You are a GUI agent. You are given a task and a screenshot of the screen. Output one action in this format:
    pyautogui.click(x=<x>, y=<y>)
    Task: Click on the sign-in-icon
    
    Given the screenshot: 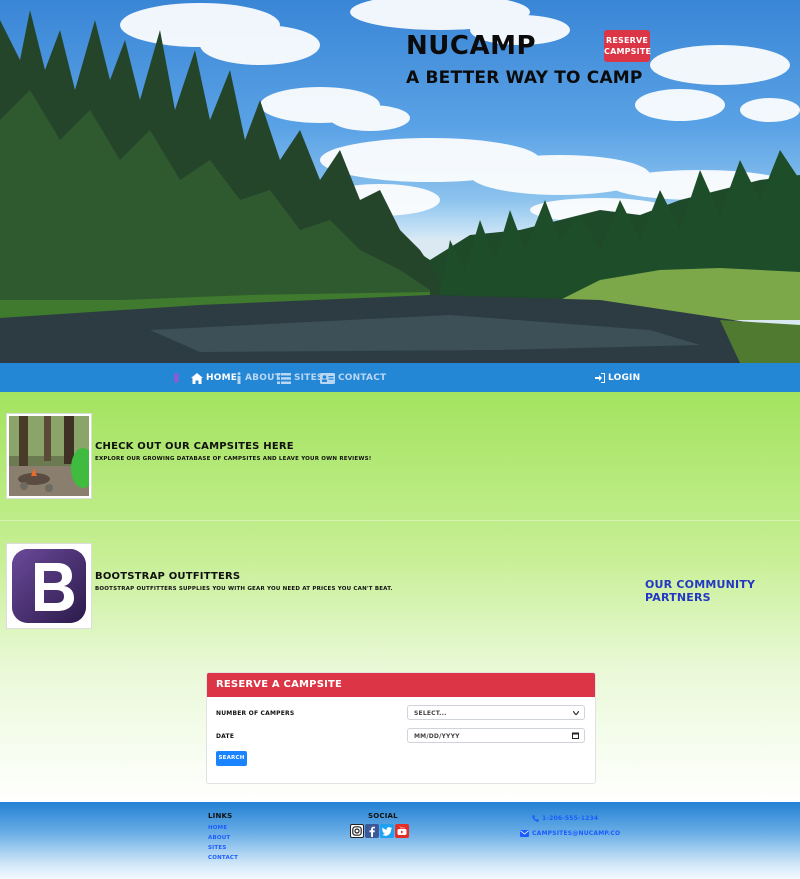 What is the action you would take?
    pyautogui.click(x=600, y=378)
    